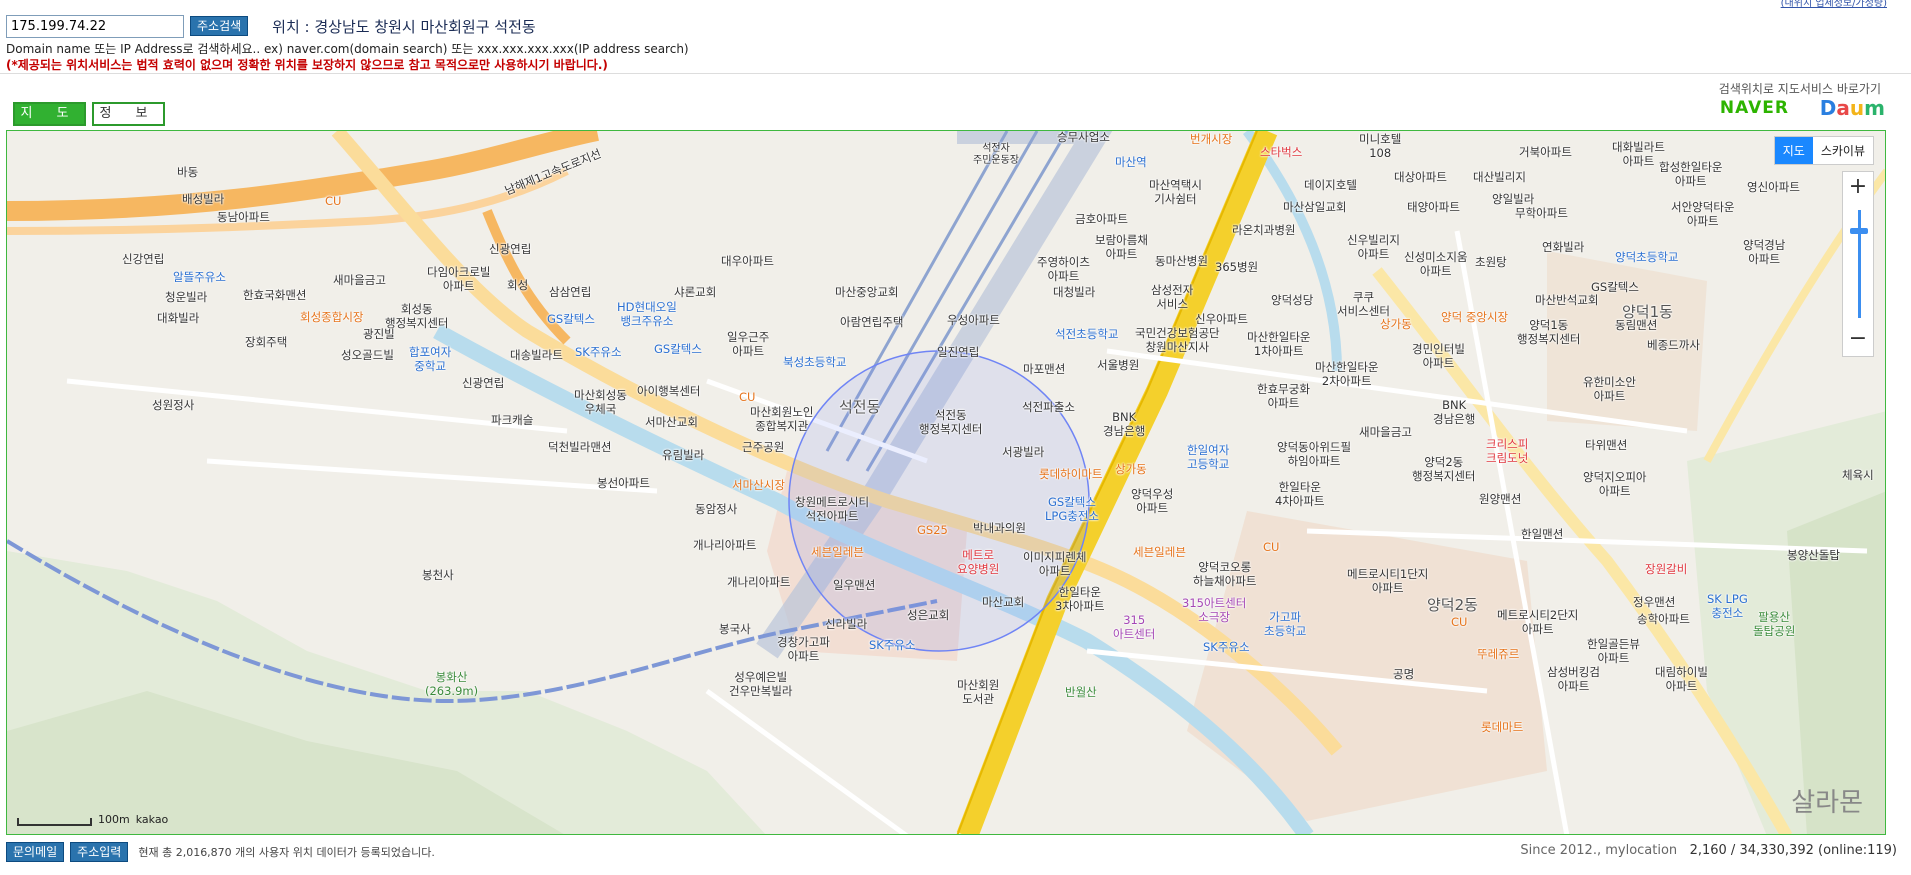 Image resolution: width=1911 pixels, height=875 pixels. I want to click on map-label: 석전동 행정복지센터, so click(951, 422).